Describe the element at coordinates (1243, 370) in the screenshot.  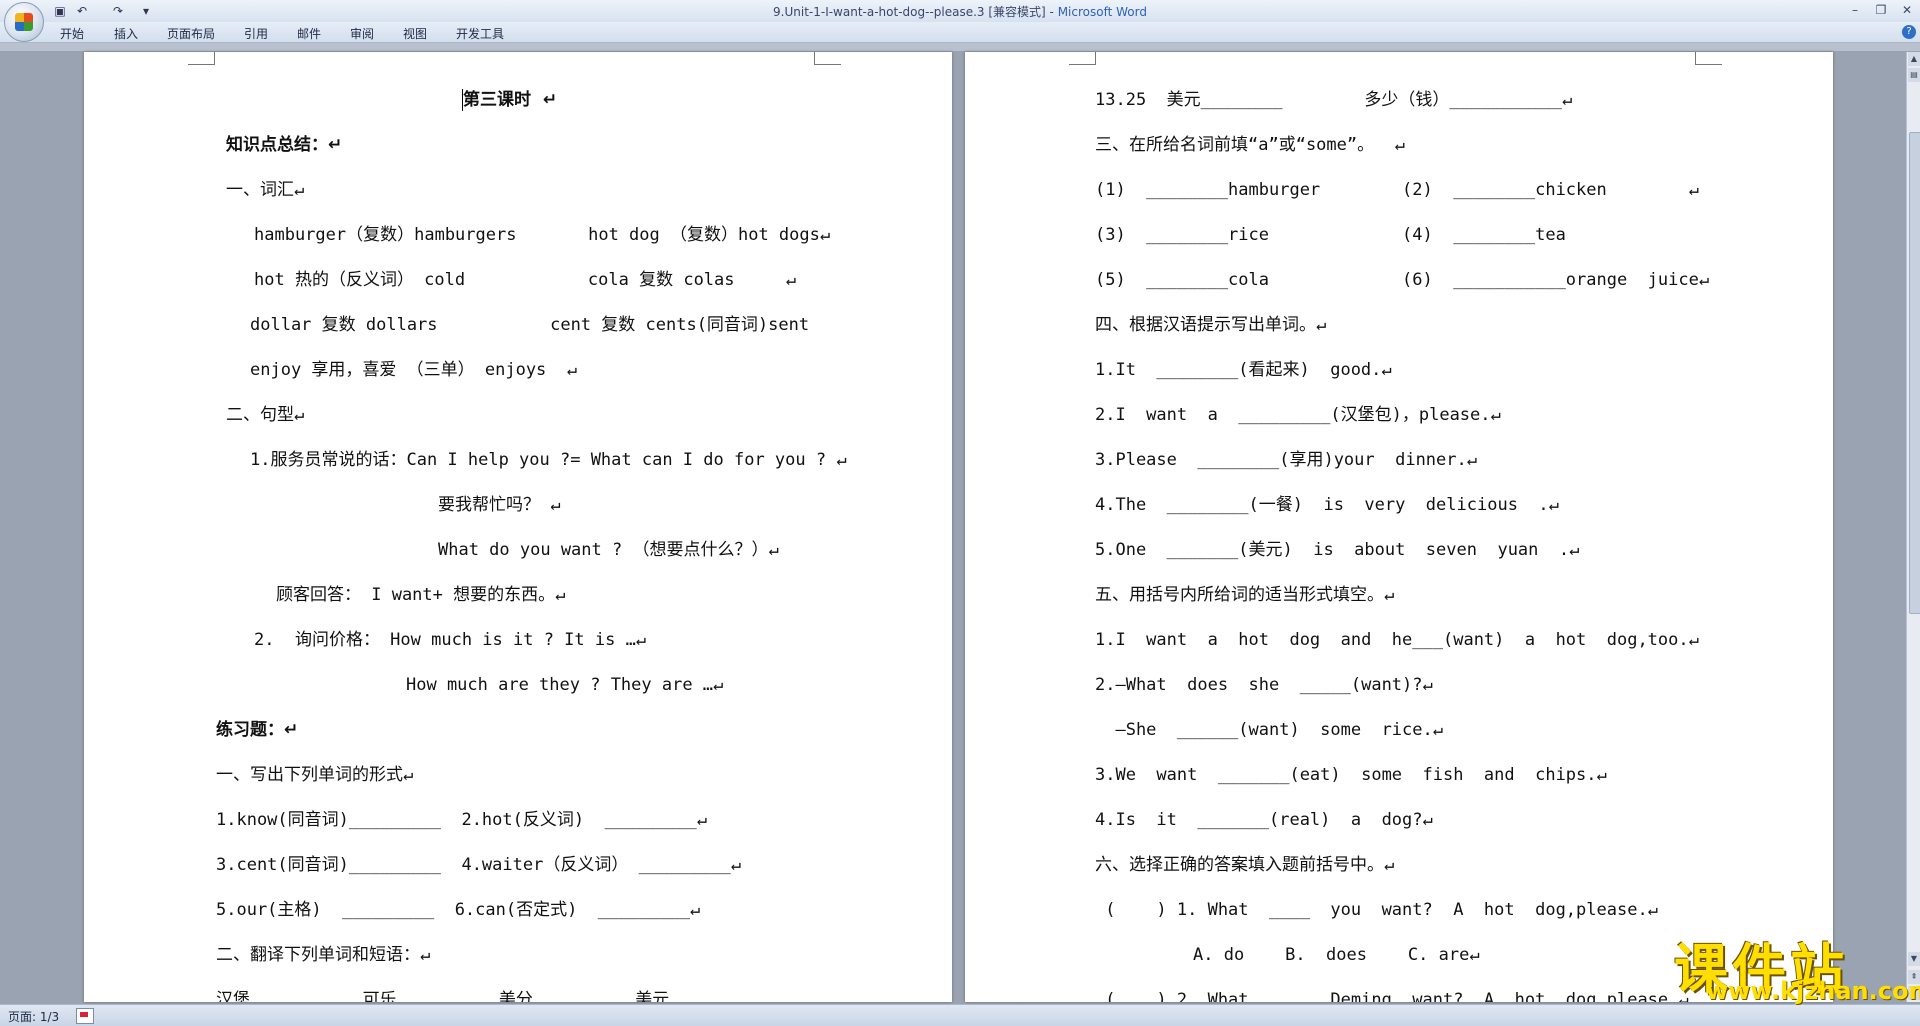
I see `paragraph-line: 1.It ________(看起来) good.↵` at that location.